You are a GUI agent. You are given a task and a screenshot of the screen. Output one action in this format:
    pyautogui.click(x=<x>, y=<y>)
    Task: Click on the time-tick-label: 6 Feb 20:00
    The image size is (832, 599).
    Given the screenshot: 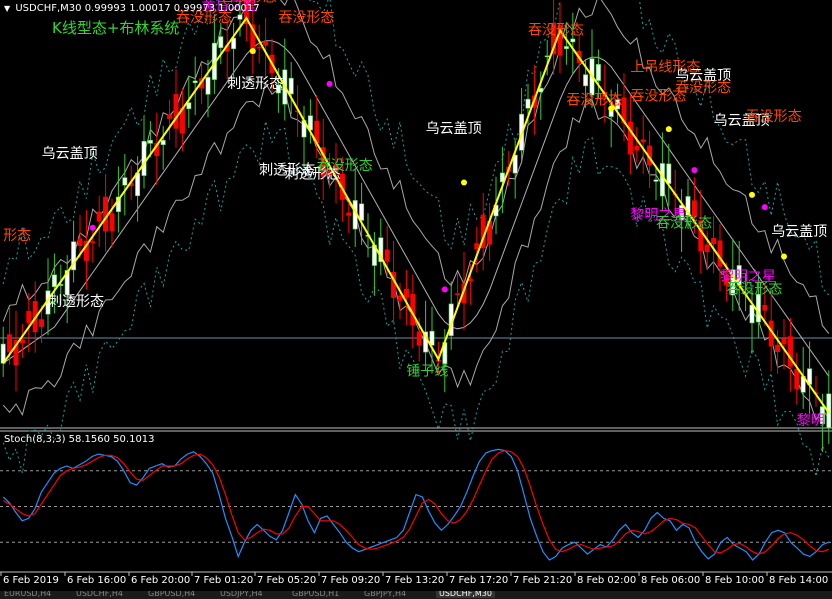 What is the action you would take?
    pyautogui.click(x=160, y=580)
    